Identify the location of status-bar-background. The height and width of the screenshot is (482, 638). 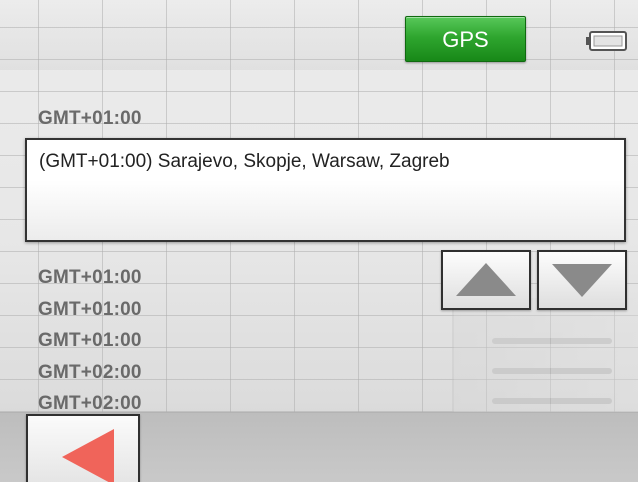
(319, 35).